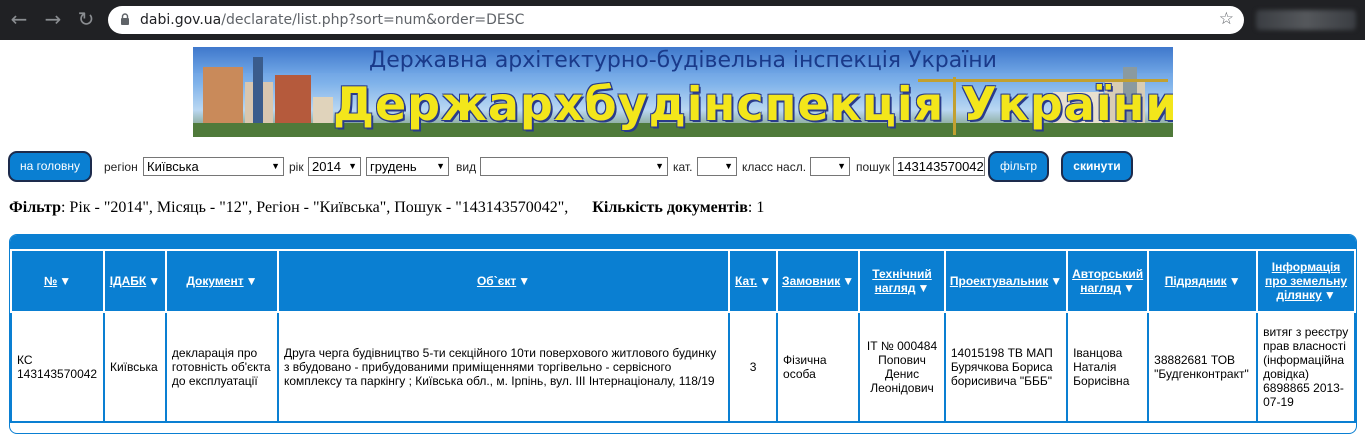 The image size is (1365, 447). What do you see at coordinates (221, 281) in the screenshot?
I see `column-header-document: Документ ▼` at bounding box center [221, 281].